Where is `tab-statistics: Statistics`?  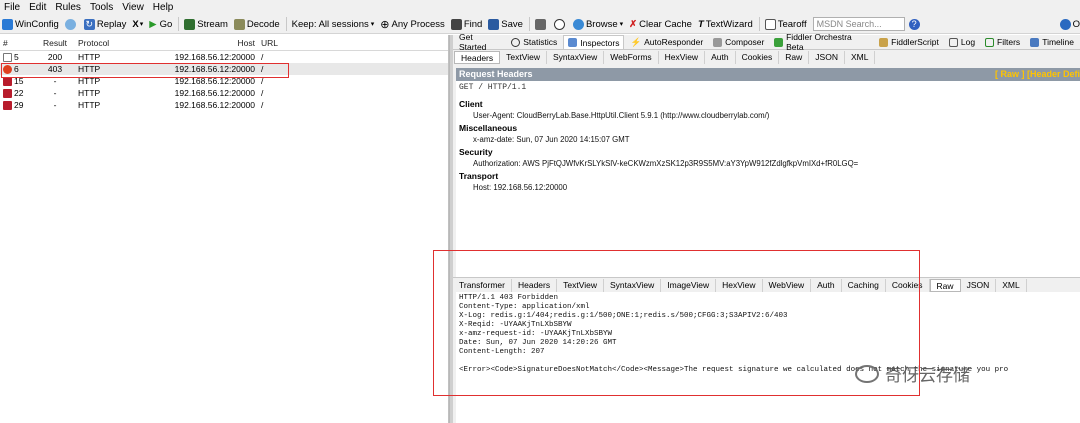
tab-statistics: Statistics is located at coordinates (534, 42).